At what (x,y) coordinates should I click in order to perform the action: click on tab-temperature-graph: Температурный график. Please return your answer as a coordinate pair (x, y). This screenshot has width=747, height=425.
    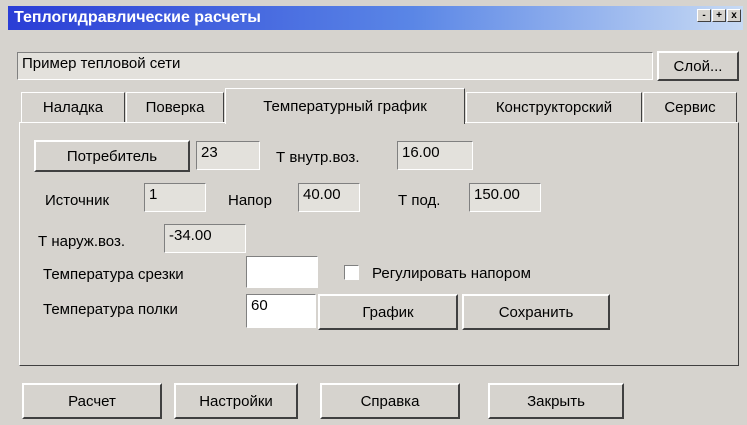
    Looking at the image, I should click on (345, 106).